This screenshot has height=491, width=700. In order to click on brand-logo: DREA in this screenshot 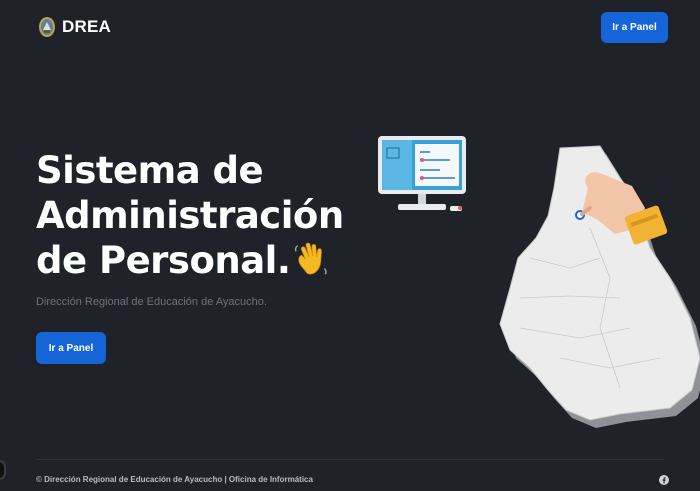, I will do `click(74, 27)`.